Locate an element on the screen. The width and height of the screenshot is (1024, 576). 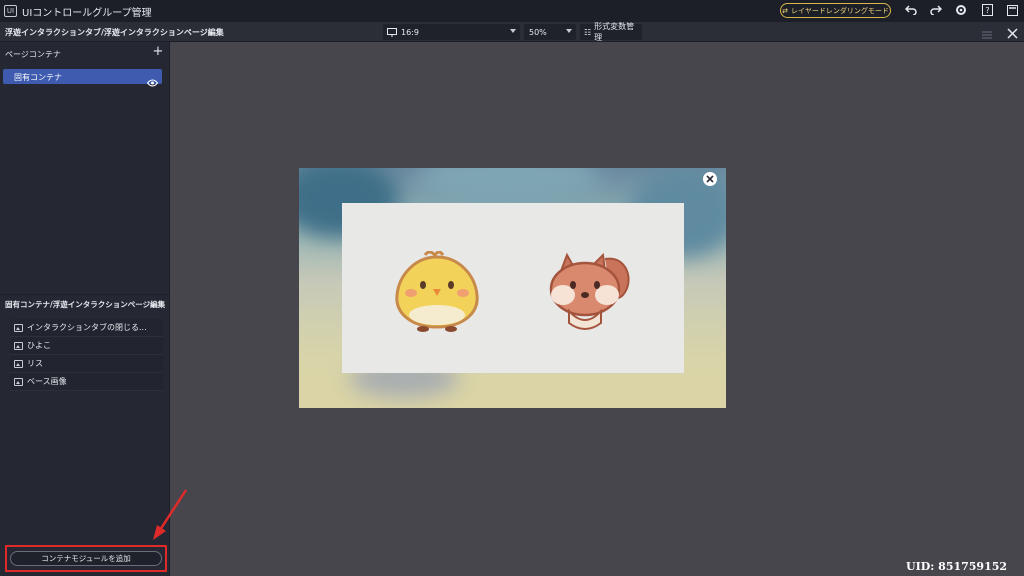
format-variable-button: ☷ 形式変数管理 is located at coordinates (611, 32).